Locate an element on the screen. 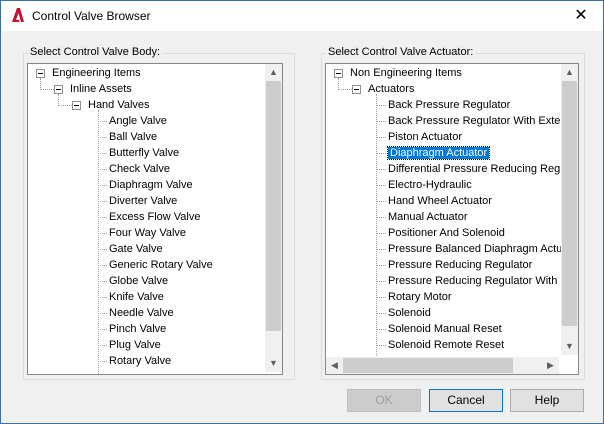 The image size is (604, 424). tree-leaf-item: Back Pressure Regulator With Extern is located at coordinates (479, 121).